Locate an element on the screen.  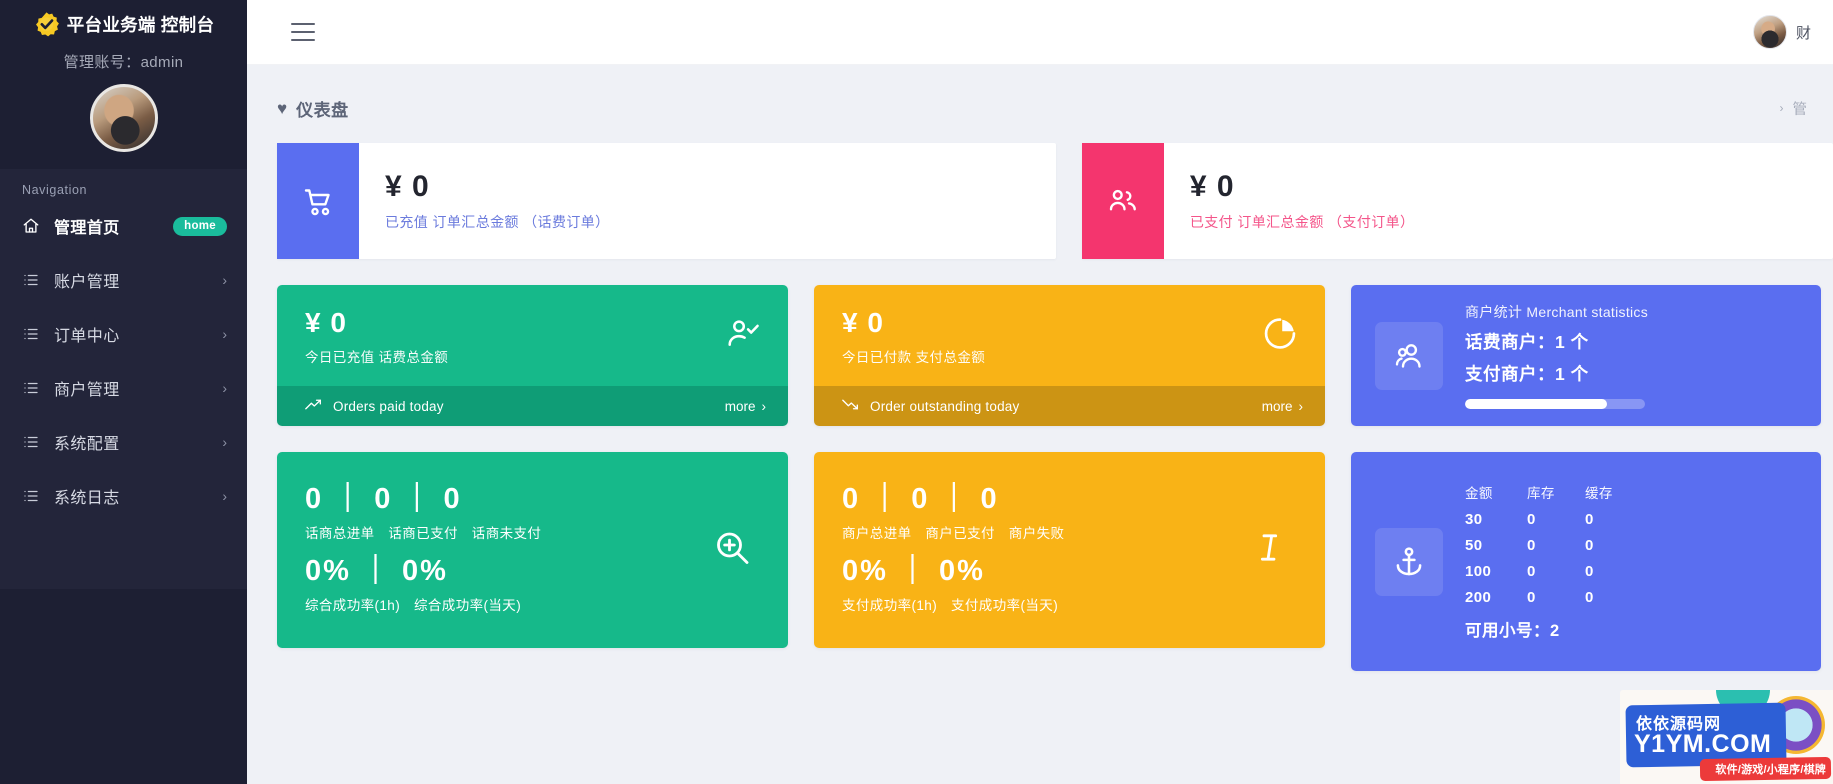
avatar is located at coordinates (123, 118).